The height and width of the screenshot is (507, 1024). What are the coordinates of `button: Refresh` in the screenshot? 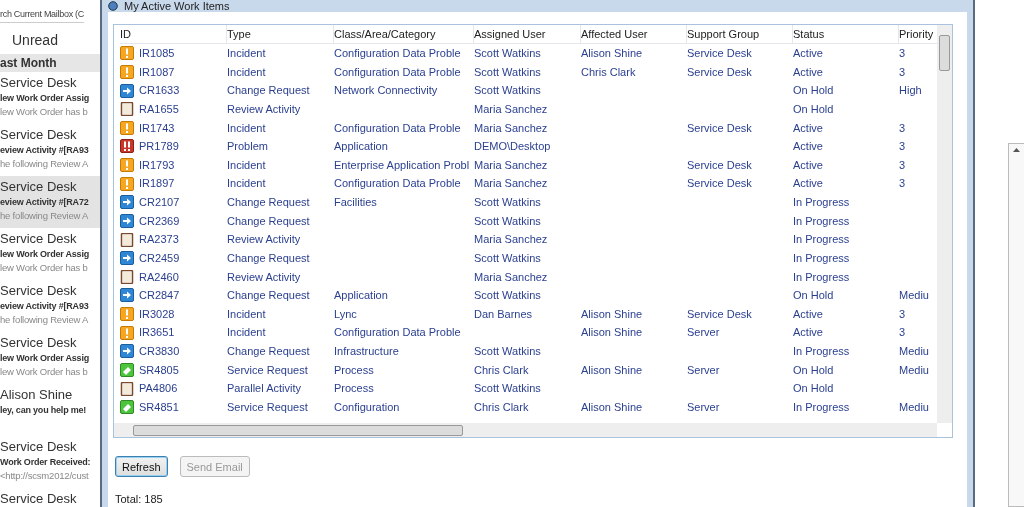 It's located at (141, 466).